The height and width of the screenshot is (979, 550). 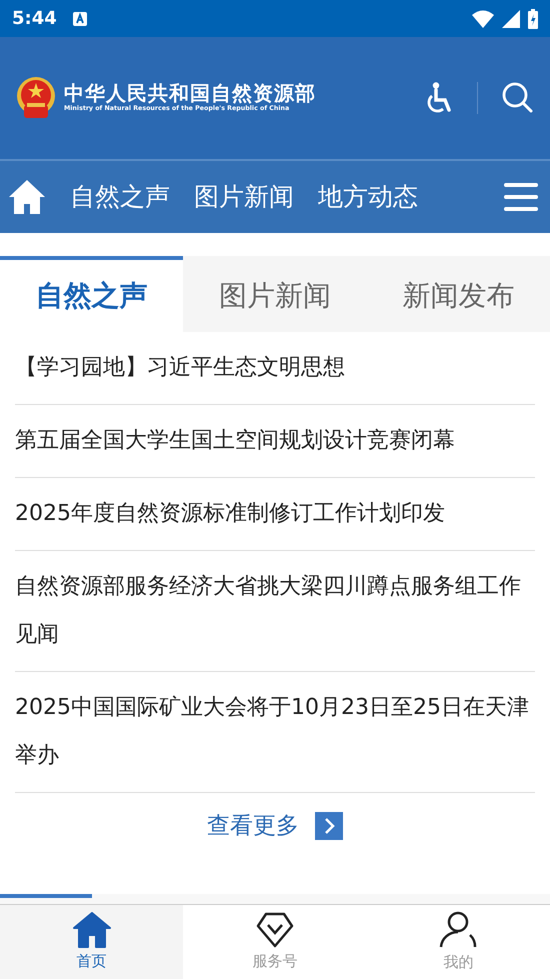 What do you see at coordinates (275, 294) in the screenshot?
I see `tab: 图片新闻` at bounding box center [275, 294].